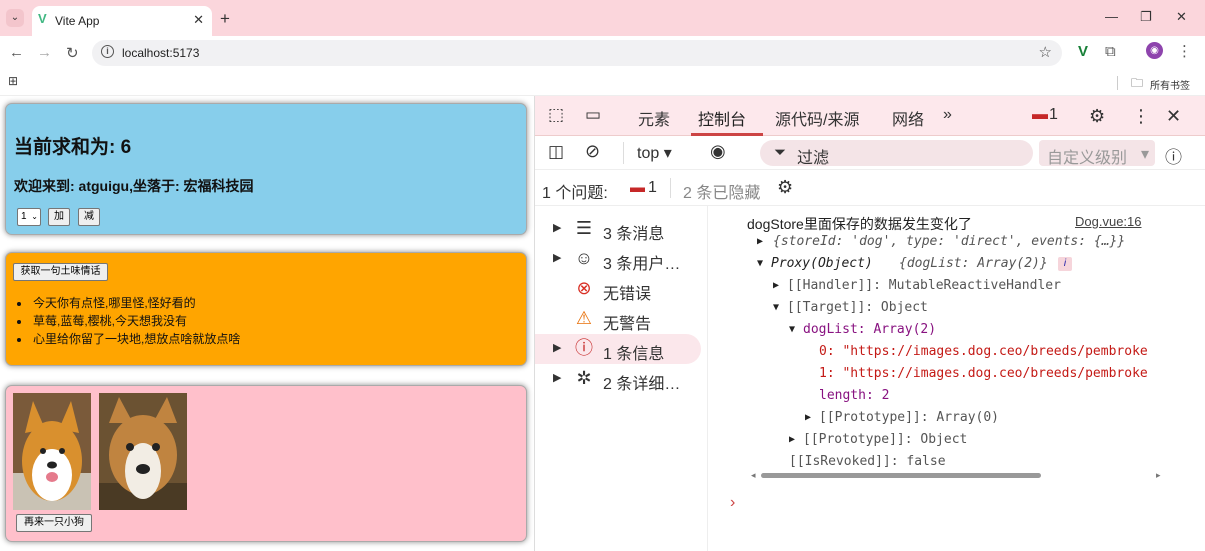 The image size is (1205, 551). Describe the element at coordinates (1173, 155) in the screenshot. I see `console-settings-info-icon: ⓘ` at that location.